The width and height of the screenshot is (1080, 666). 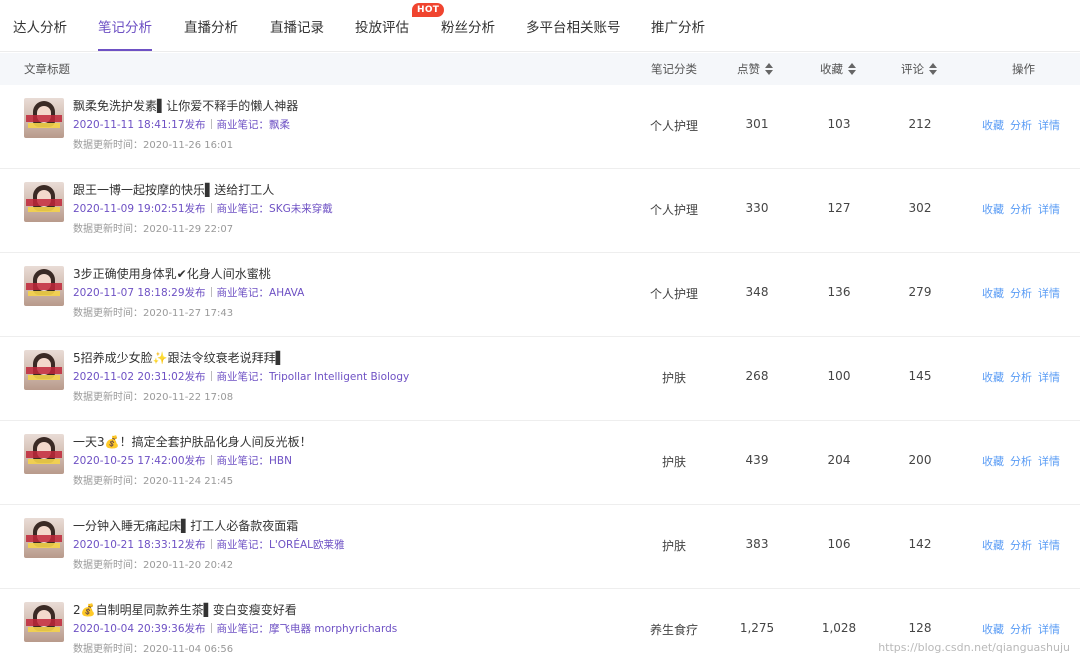 I want to click on brand-label: 商业笔记：SKG未来穿戴, so click(x=275, y=209).